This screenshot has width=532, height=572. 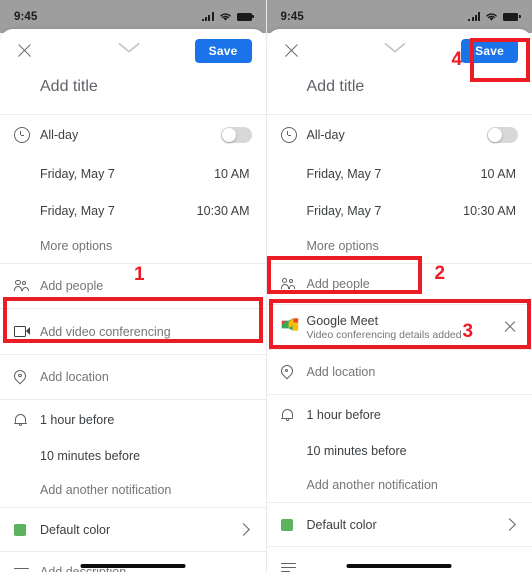 What do you see at coordinates (27, 331) in the screenshot?
I see `video-camera-icon` at bounding box center [27, 331].